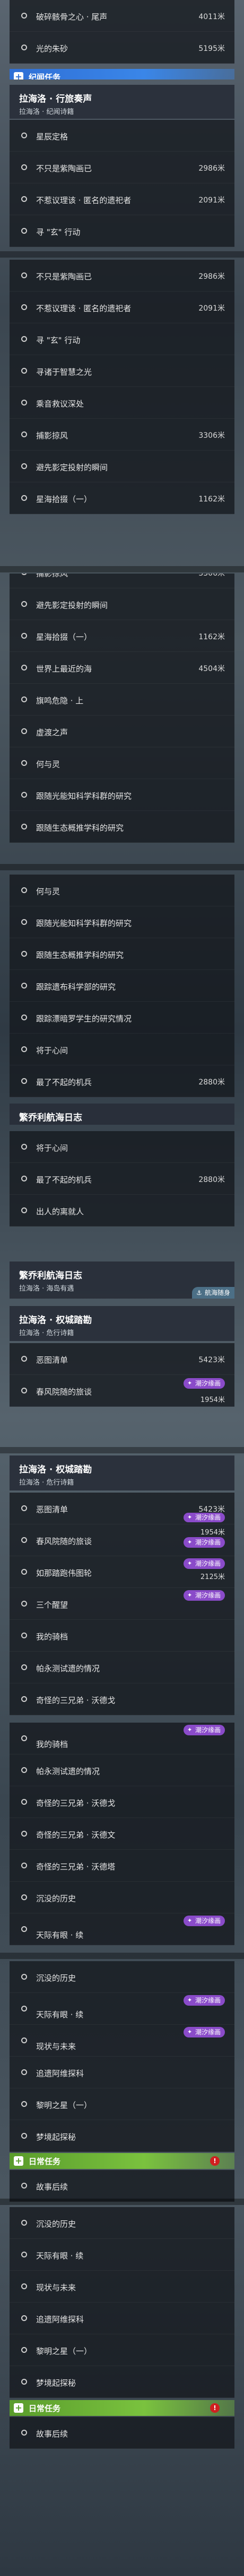 This screenshot has width=244, height=2576. I want to click on quest-row: 旗鸣危隐 · 上, so click(122, 700).